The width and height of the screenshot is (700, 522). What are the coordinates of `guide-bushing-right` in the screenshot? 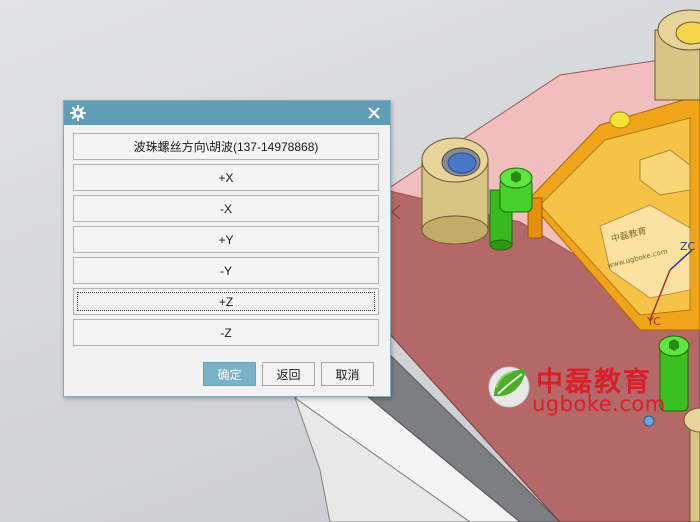 It's located at (677, 55).